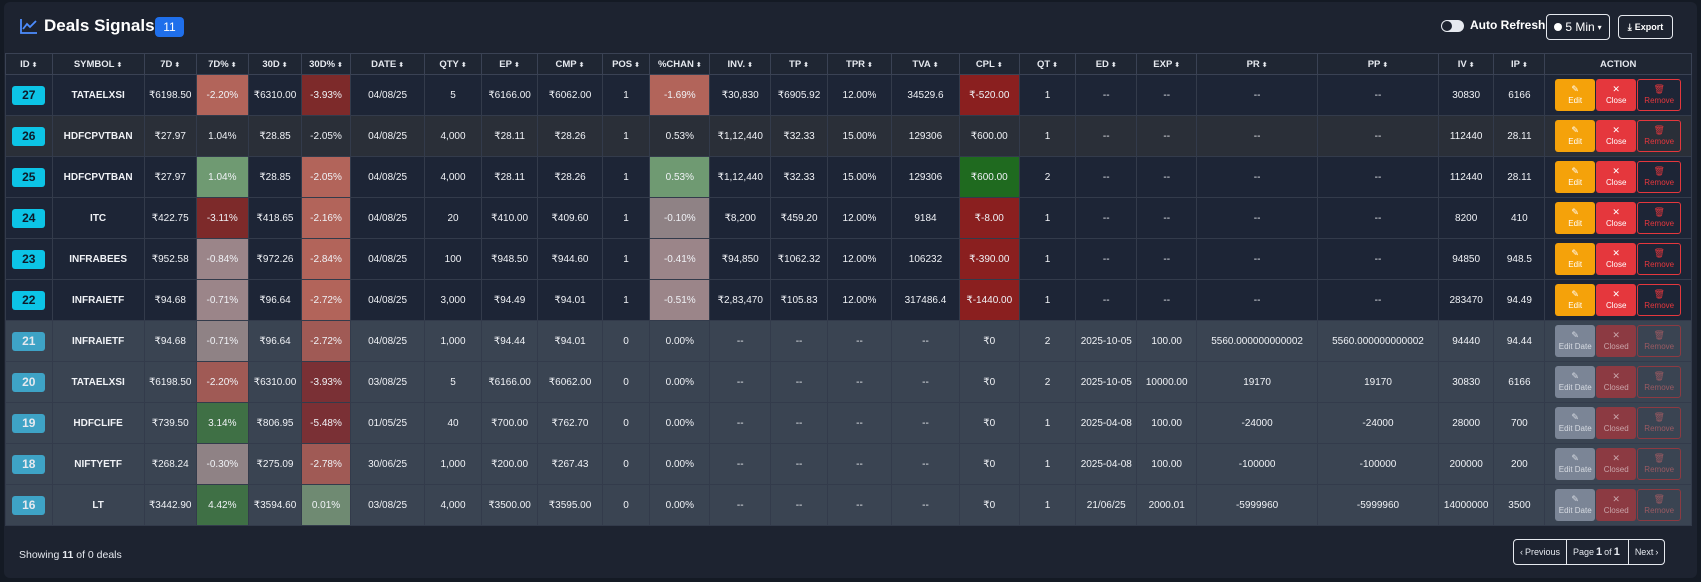 This screenshot has width=1701, height=582. I want to click on cell-iv: 94440, so click(1466, 341).